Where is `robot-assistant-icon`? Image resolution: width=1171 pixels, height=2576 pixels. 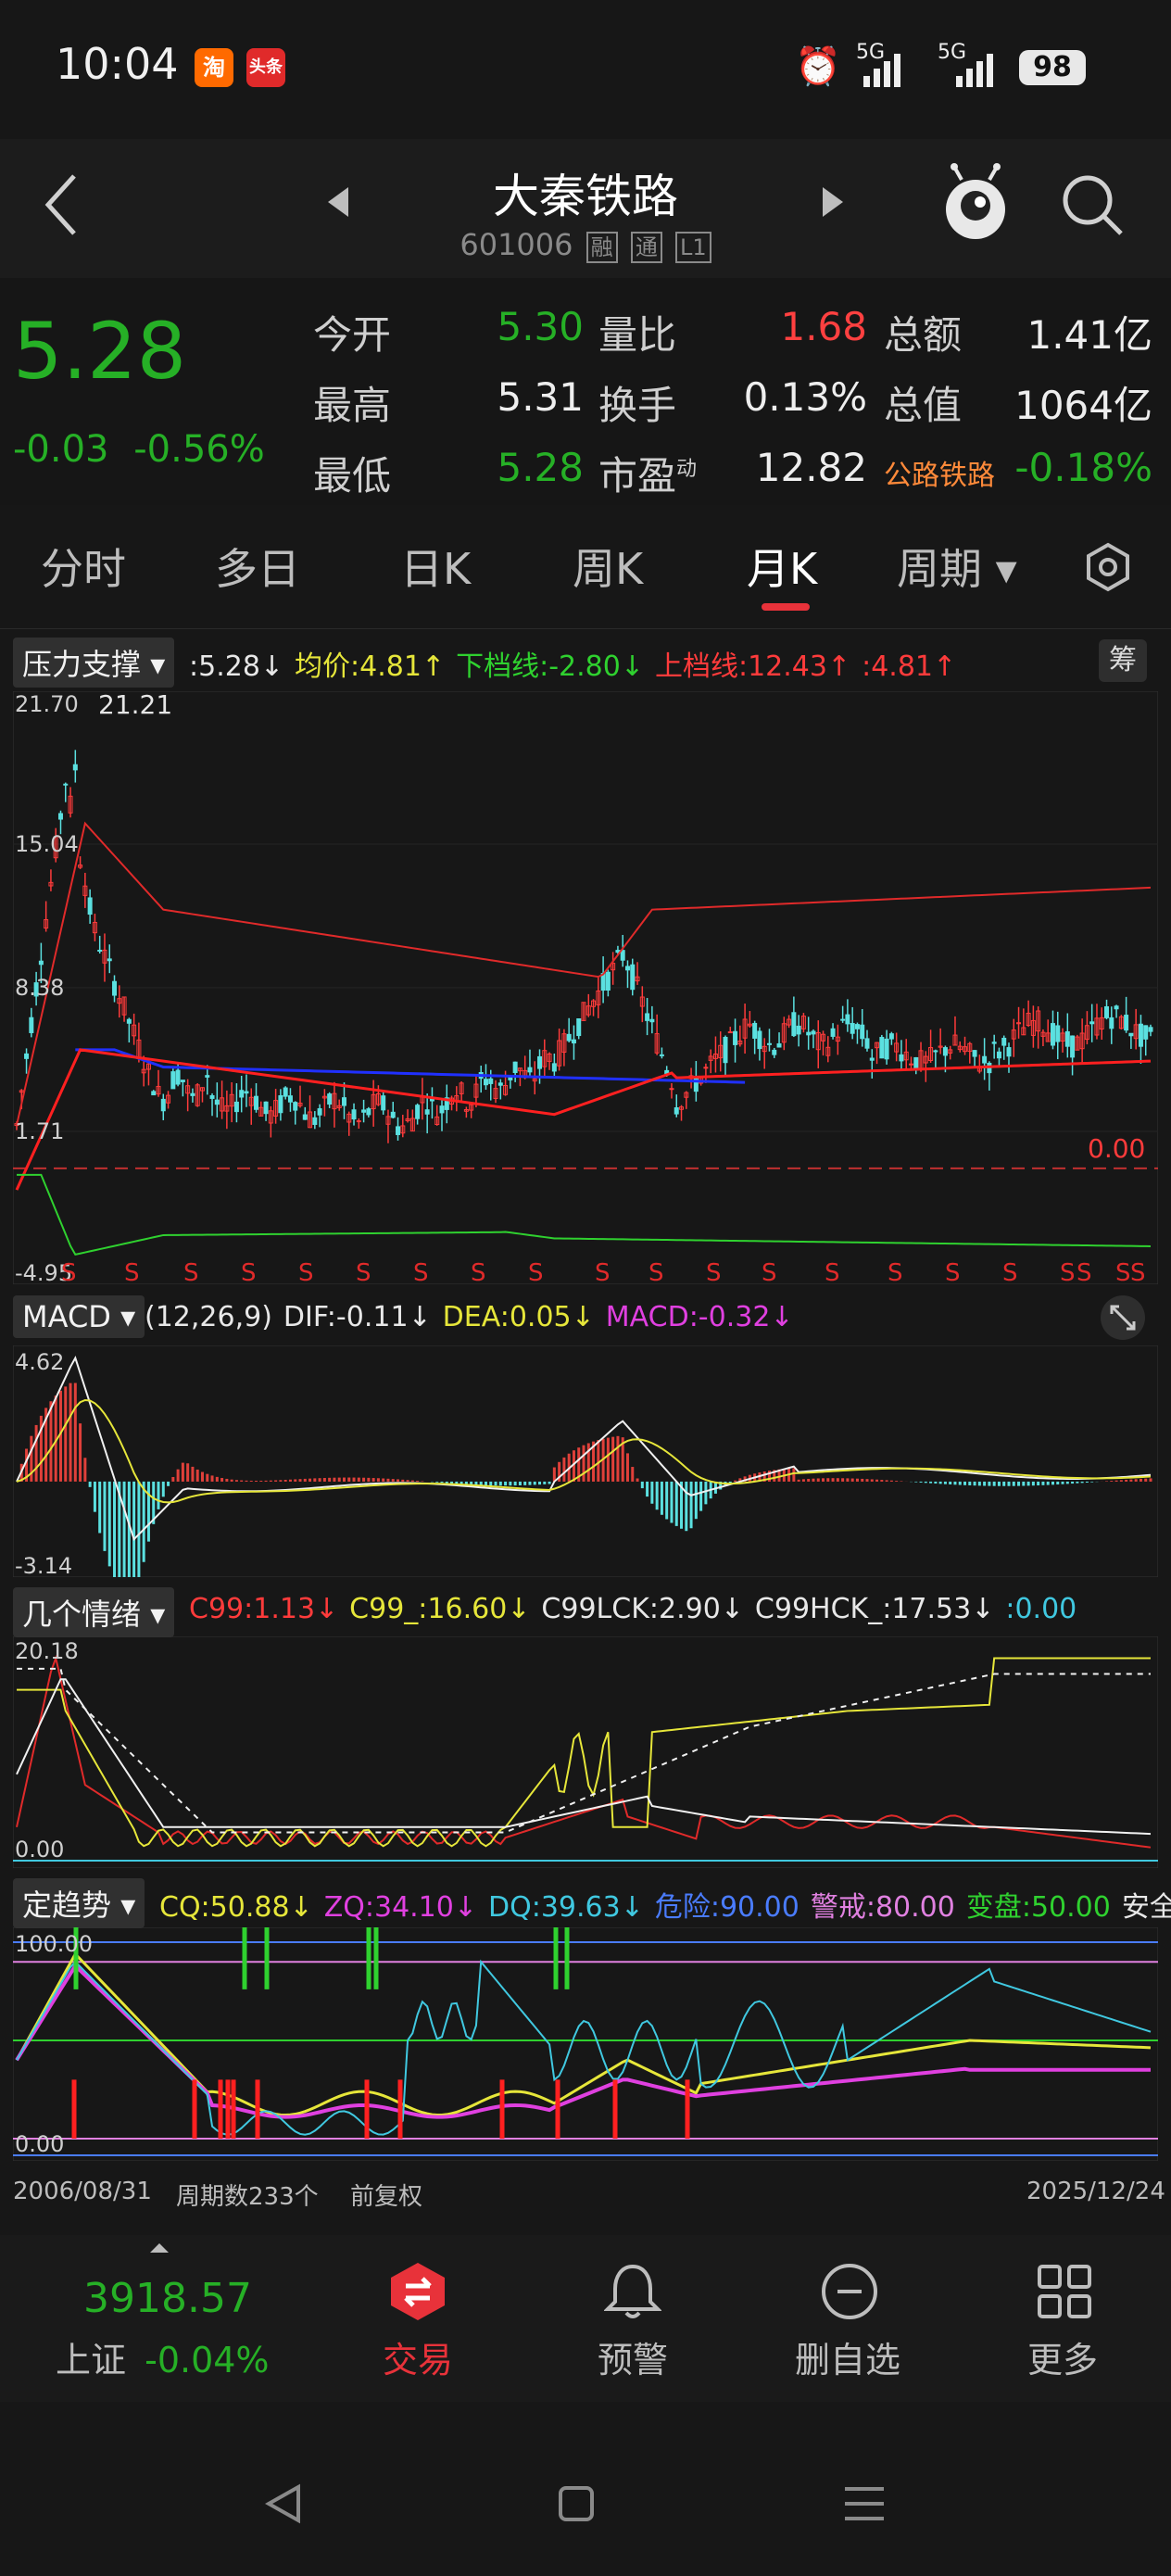
robot-assistant-icon is located at coordinates (976, 203).